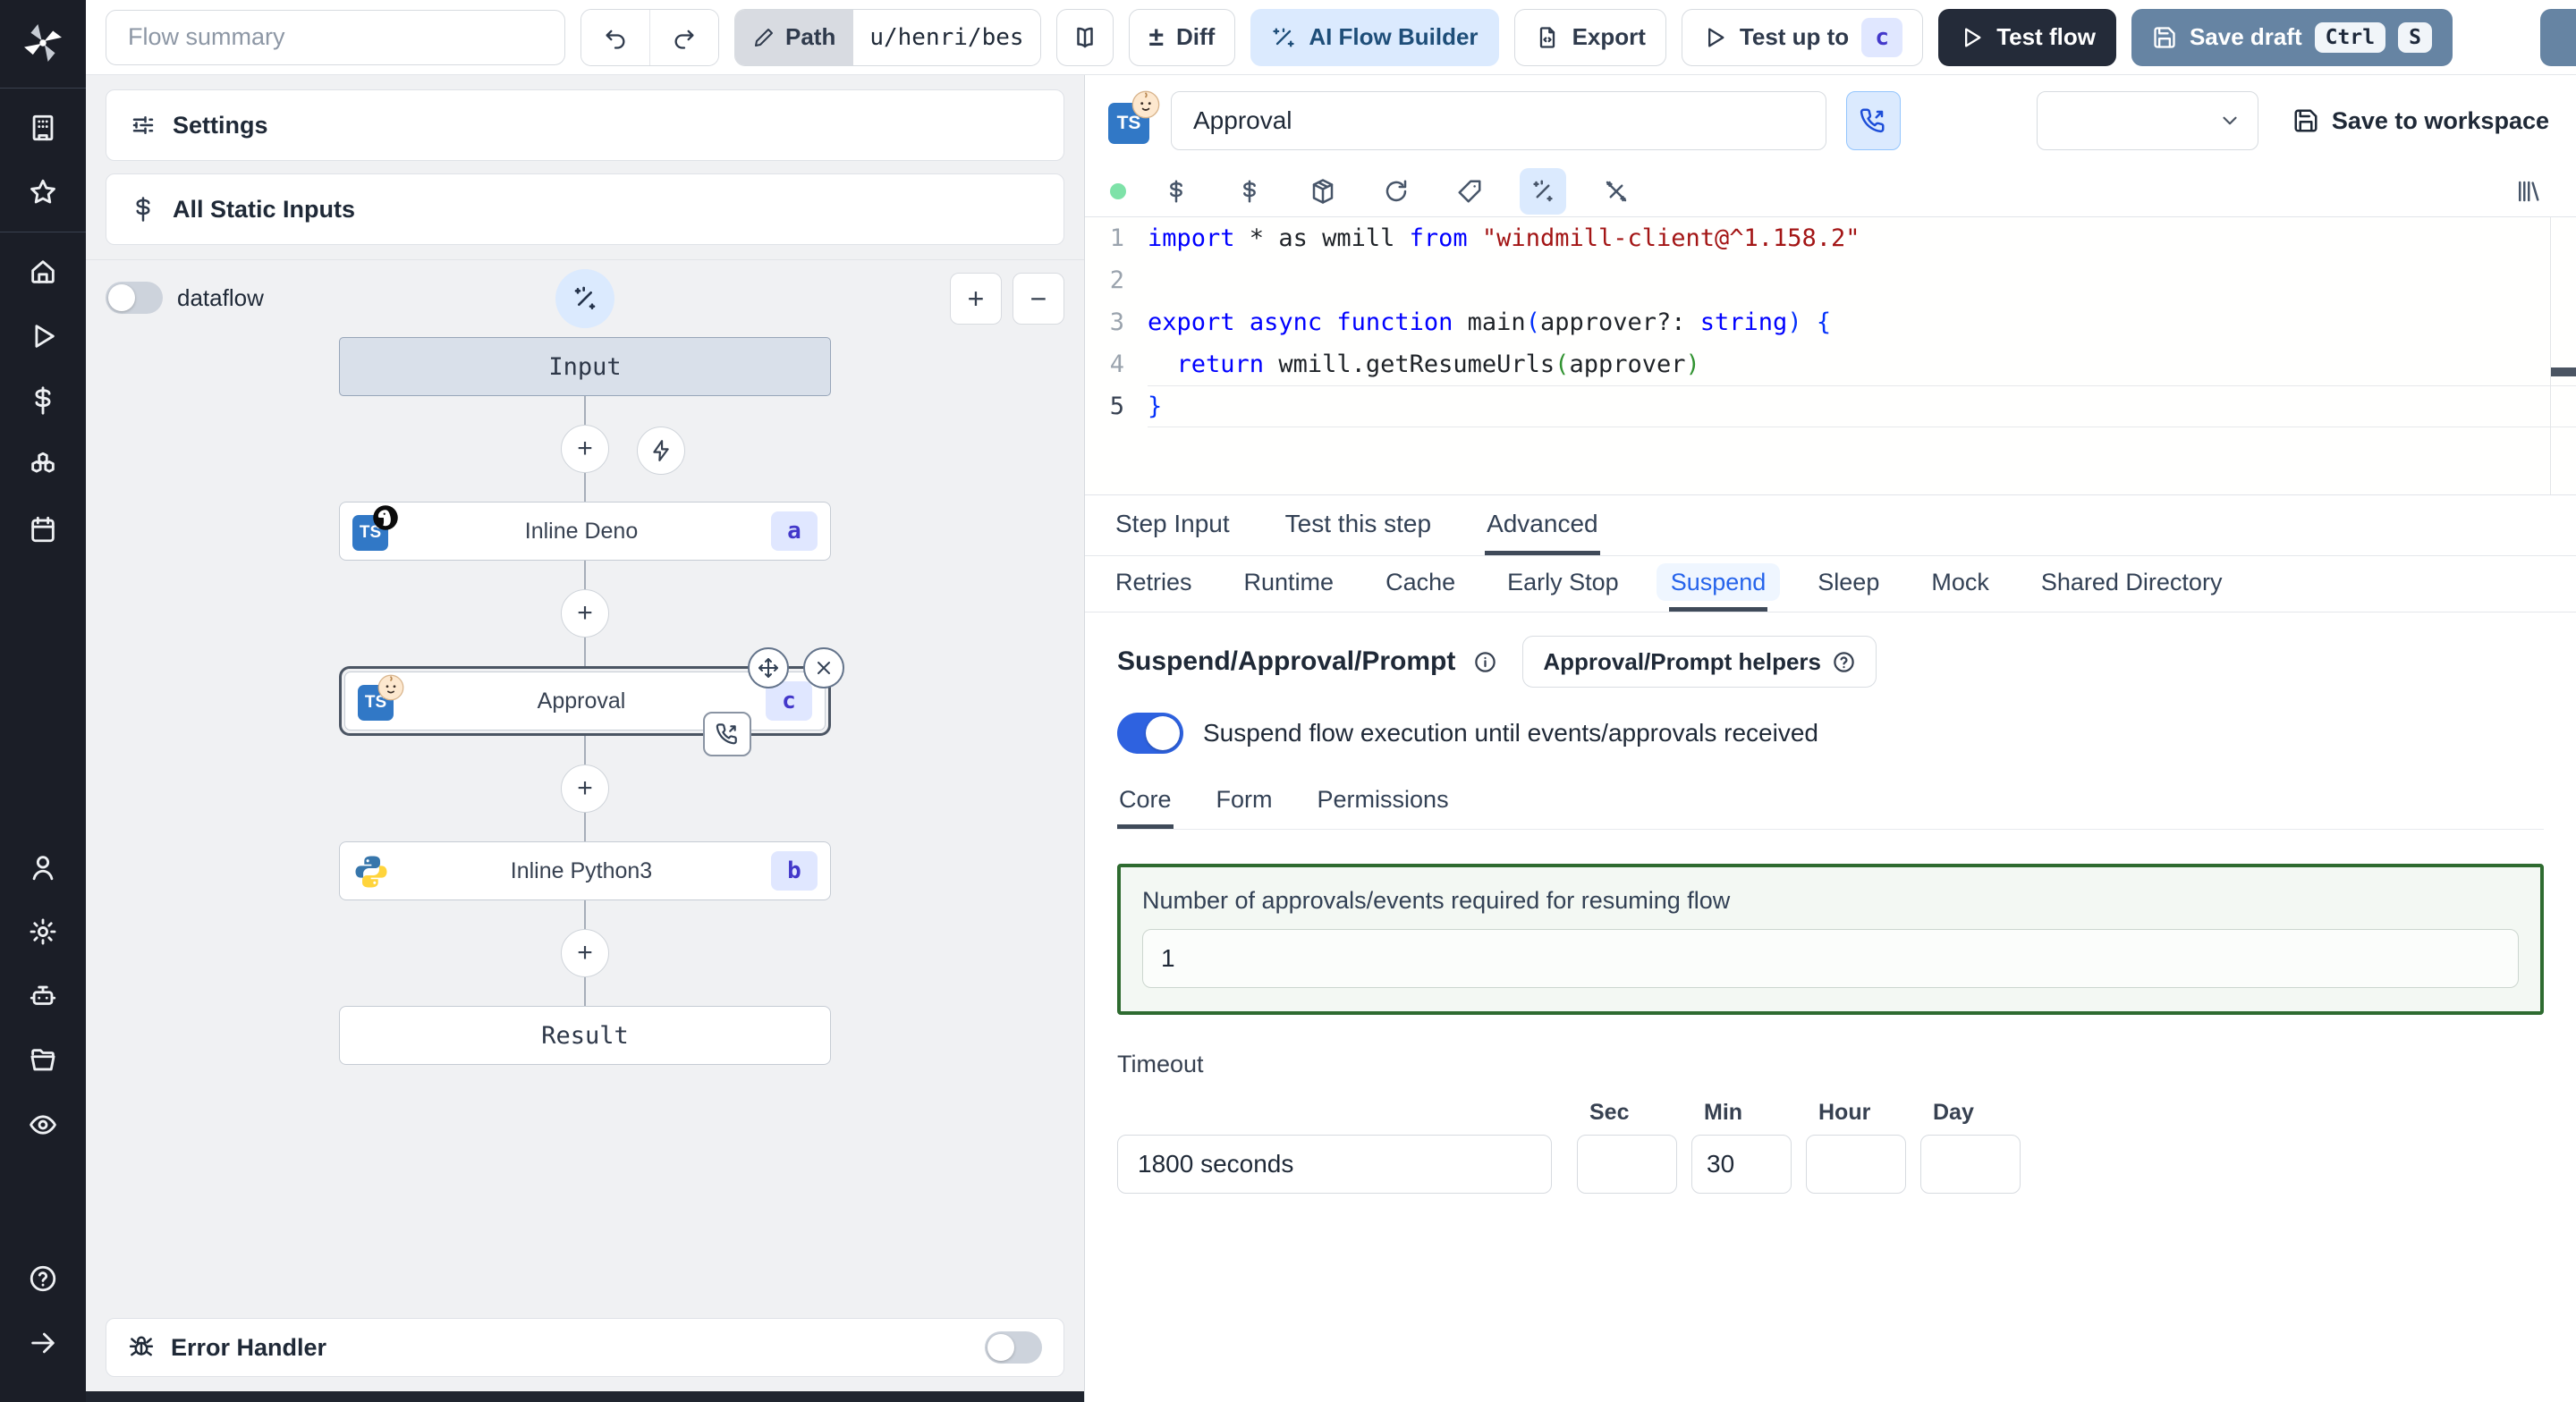 This screenshot has height=1402, width=2576. I want to click on edit-path-button: Path, so click(794, 37).